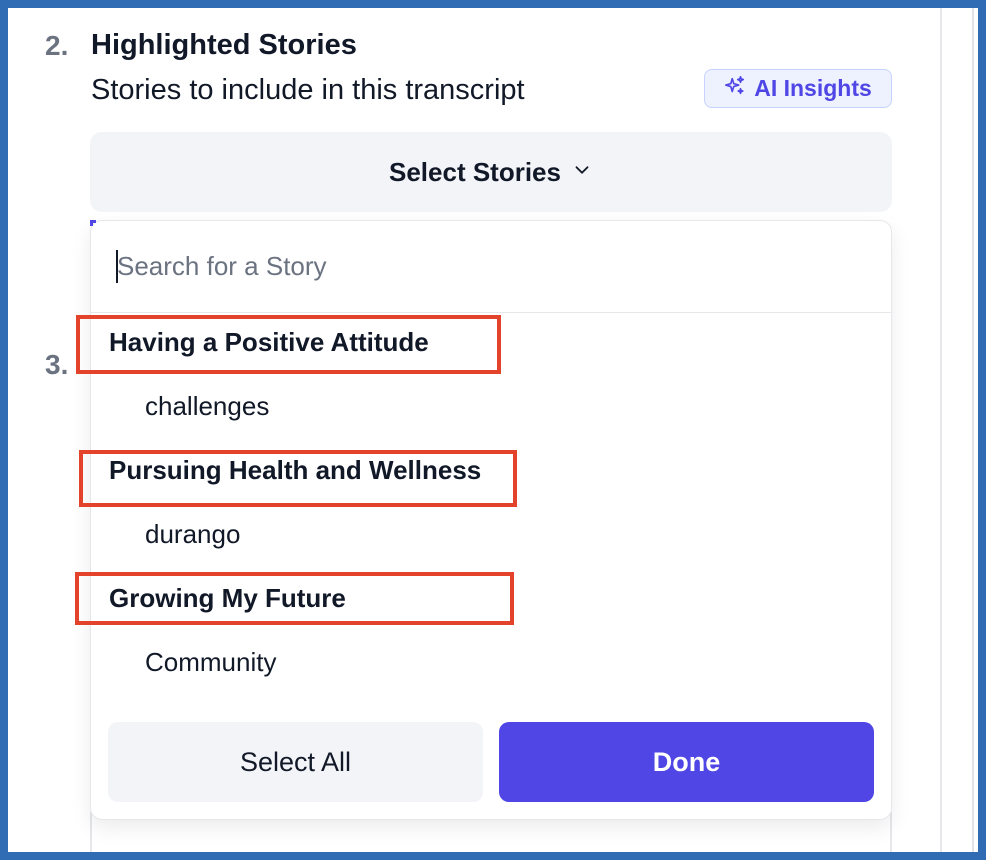 The height and width of the screenshot is (860, 986). Describe the element at coordinates (192, 534) in the screenshot. I see `story-option: durango` at that location.